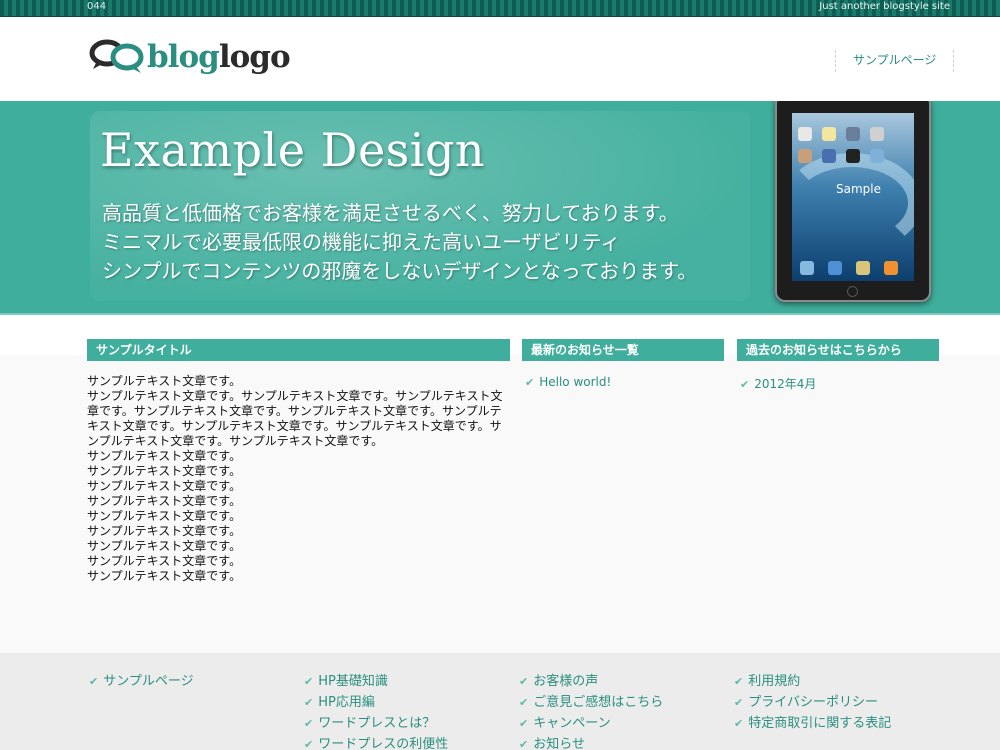  I want to click on site-tagline: Just another blogstyle site, so click(884, 6).